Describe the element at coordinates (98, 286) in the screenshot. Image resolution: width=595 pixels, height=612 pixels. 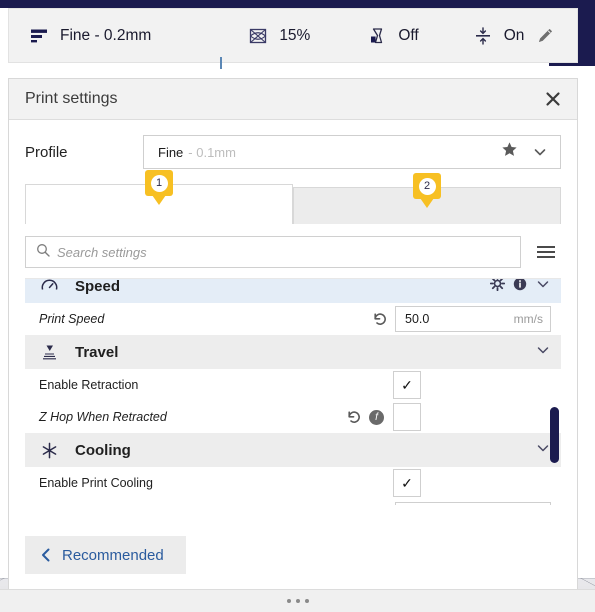
I see `settings-category-speed-label: Speed` at that location.